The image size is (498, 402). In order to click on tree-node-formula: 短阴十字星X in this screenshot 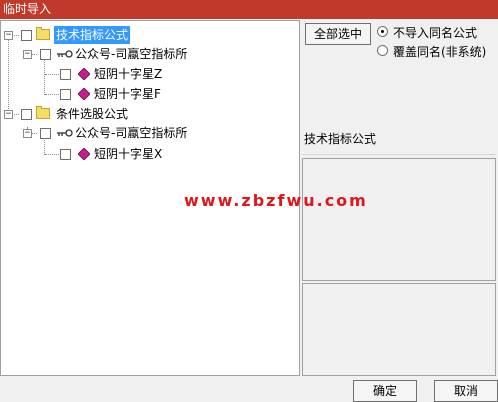, I will do `click(150, 154)`.